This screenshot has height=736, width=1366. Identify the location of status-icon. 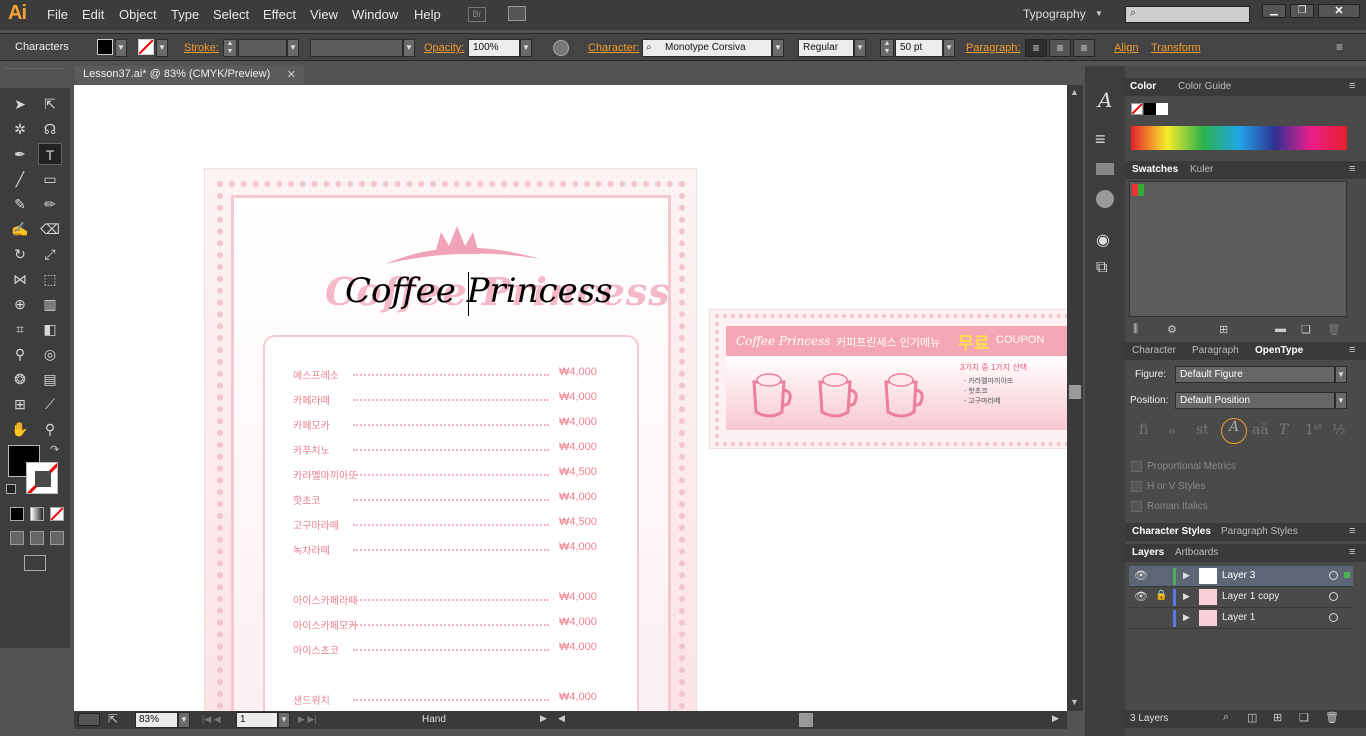
(89, 719).